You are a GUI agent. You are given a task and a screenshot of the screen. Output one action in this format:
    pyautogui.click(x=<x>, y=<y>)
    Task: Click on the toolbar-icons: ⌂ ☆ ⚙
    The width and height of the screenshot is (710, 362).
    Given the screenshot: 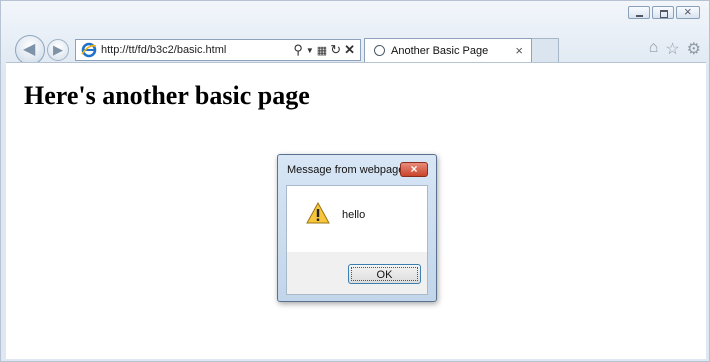 What is the action you would take?
    pyautogui.click(x=675, y=49)
    